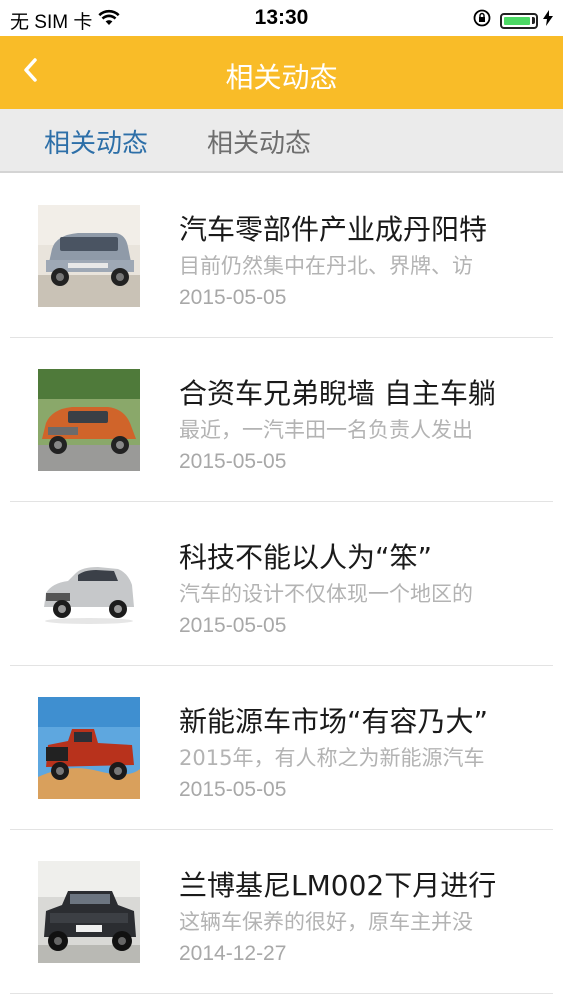  What do you see at coordinates (96, 141) in the screenshot?
I see `tab-related-news-1: 相关动态` at bounding box center [96, 141].